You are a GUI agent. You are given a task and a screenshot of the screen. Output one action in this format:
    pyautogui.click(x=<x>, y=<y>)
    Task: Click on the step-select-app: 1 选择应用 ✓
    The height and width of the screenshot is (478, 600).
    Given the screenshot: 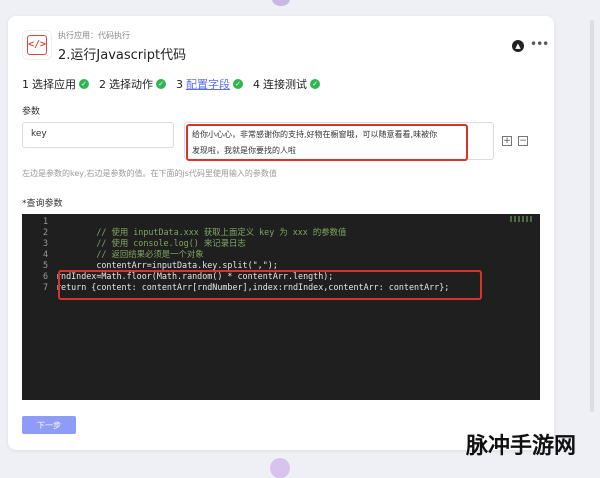 What is the action you would take?
    pyautogui.click(x=55, y=84)
    